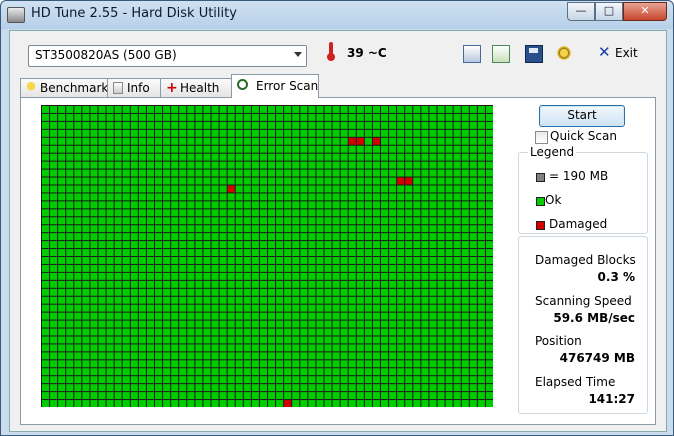  I want to click on tab-health: + Health, so click(196, 87).